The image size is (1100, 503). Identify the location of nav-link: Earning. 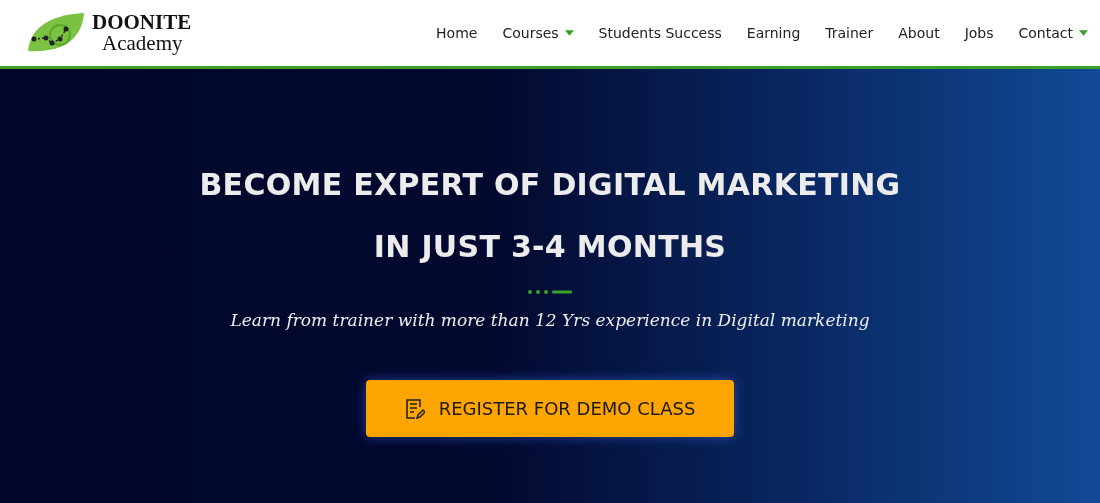
(773, 33).